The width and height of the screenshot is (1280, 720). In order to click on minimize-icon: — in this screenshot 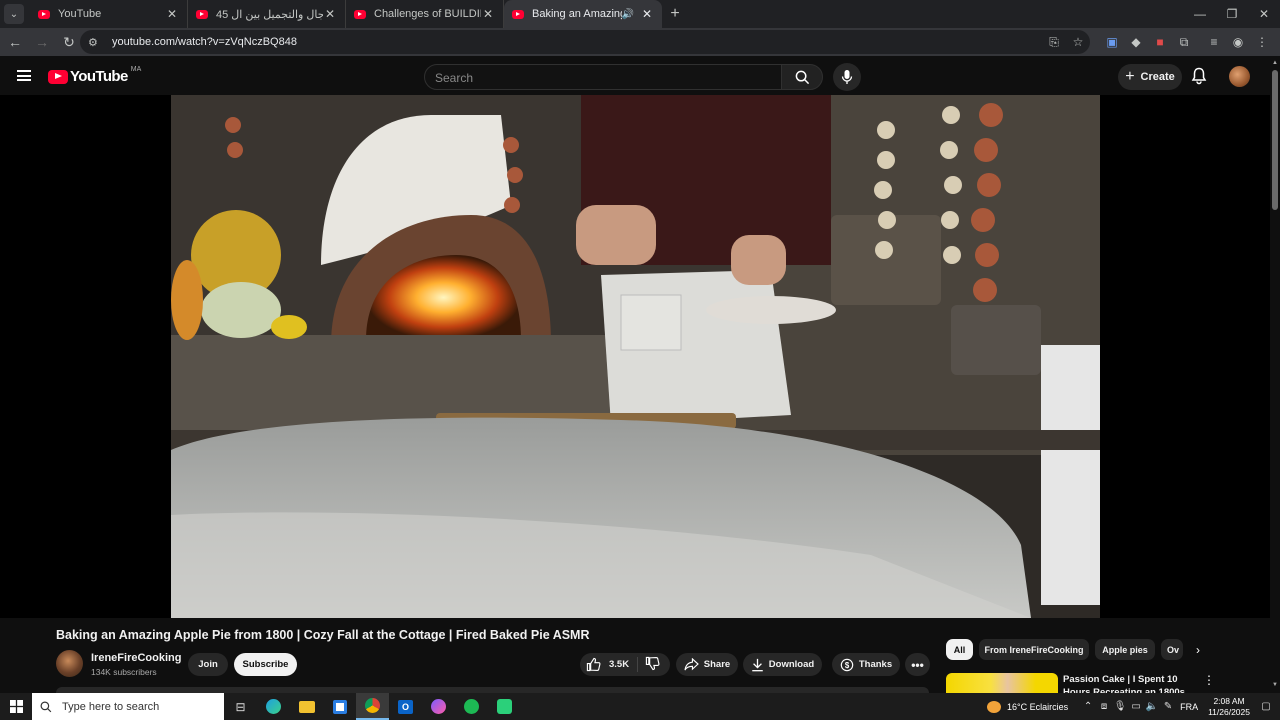, I will do `click(1200, 14)`.